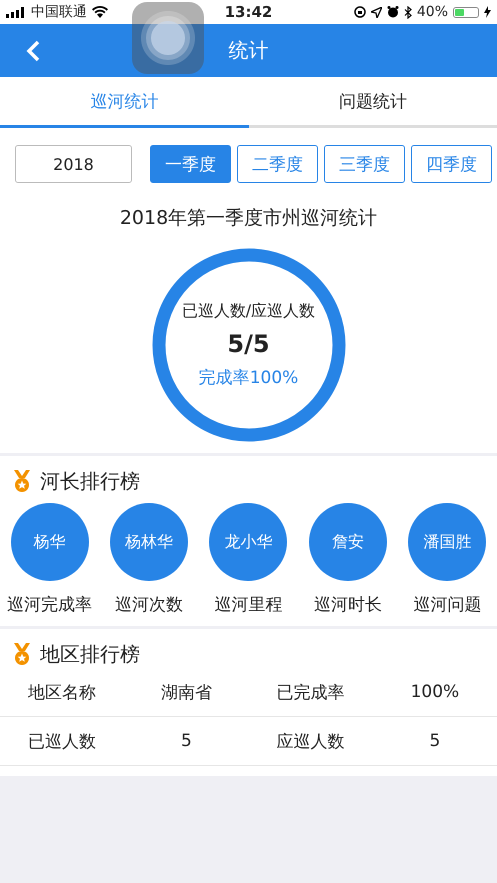  What do you see at coordinates (186, 693) in the screenshot?
I see `table-cell-text: 湖南省` at bounding box center [186, 693].